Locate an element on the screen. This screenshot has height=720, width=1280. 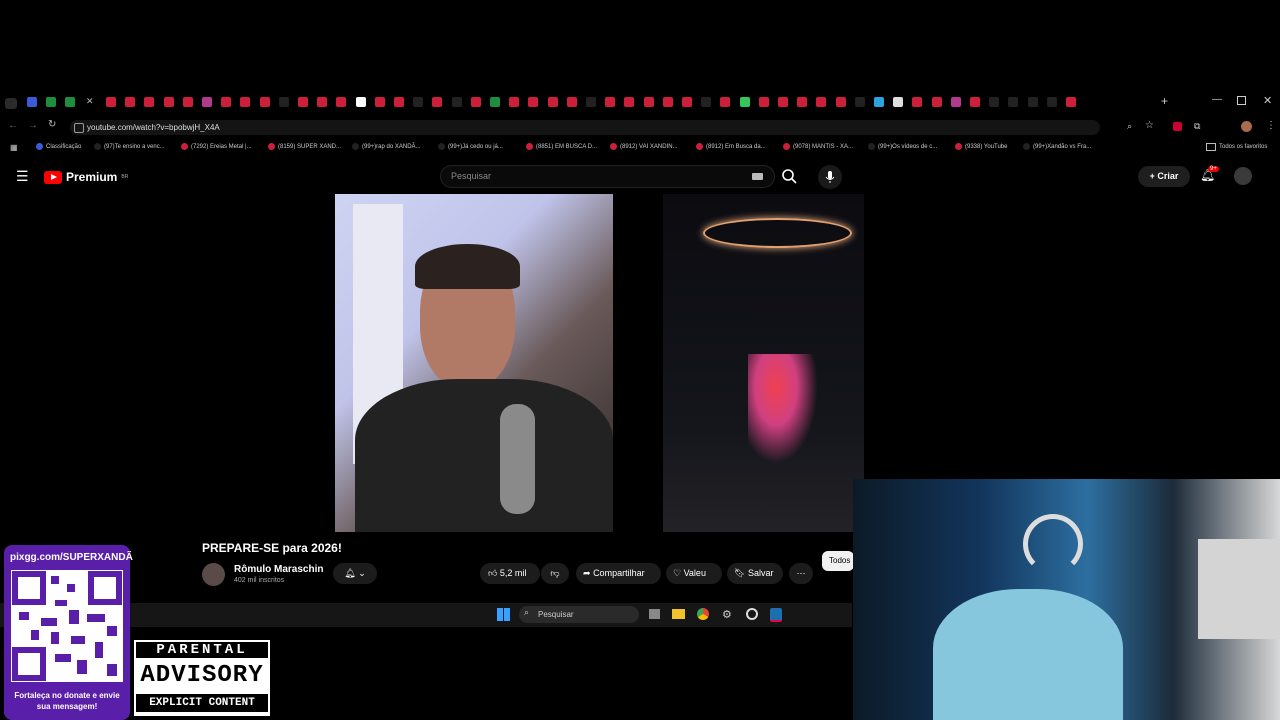
save-button: 🔖︎ Salvar is located at coordinates (755, 573).